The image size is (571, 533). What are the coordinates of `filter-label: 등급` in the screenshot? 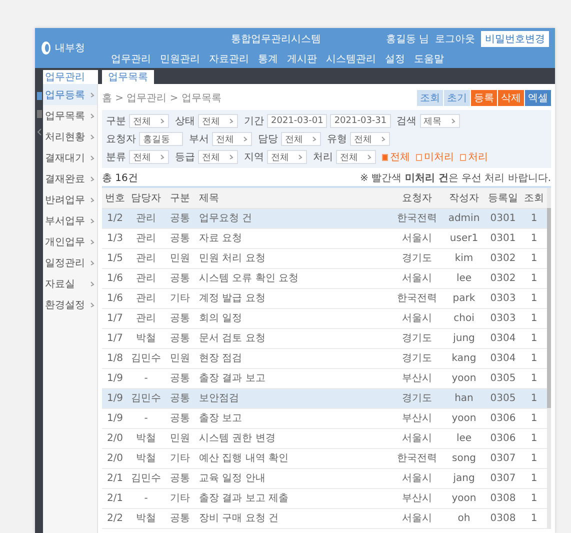 It's located at (185, 157).